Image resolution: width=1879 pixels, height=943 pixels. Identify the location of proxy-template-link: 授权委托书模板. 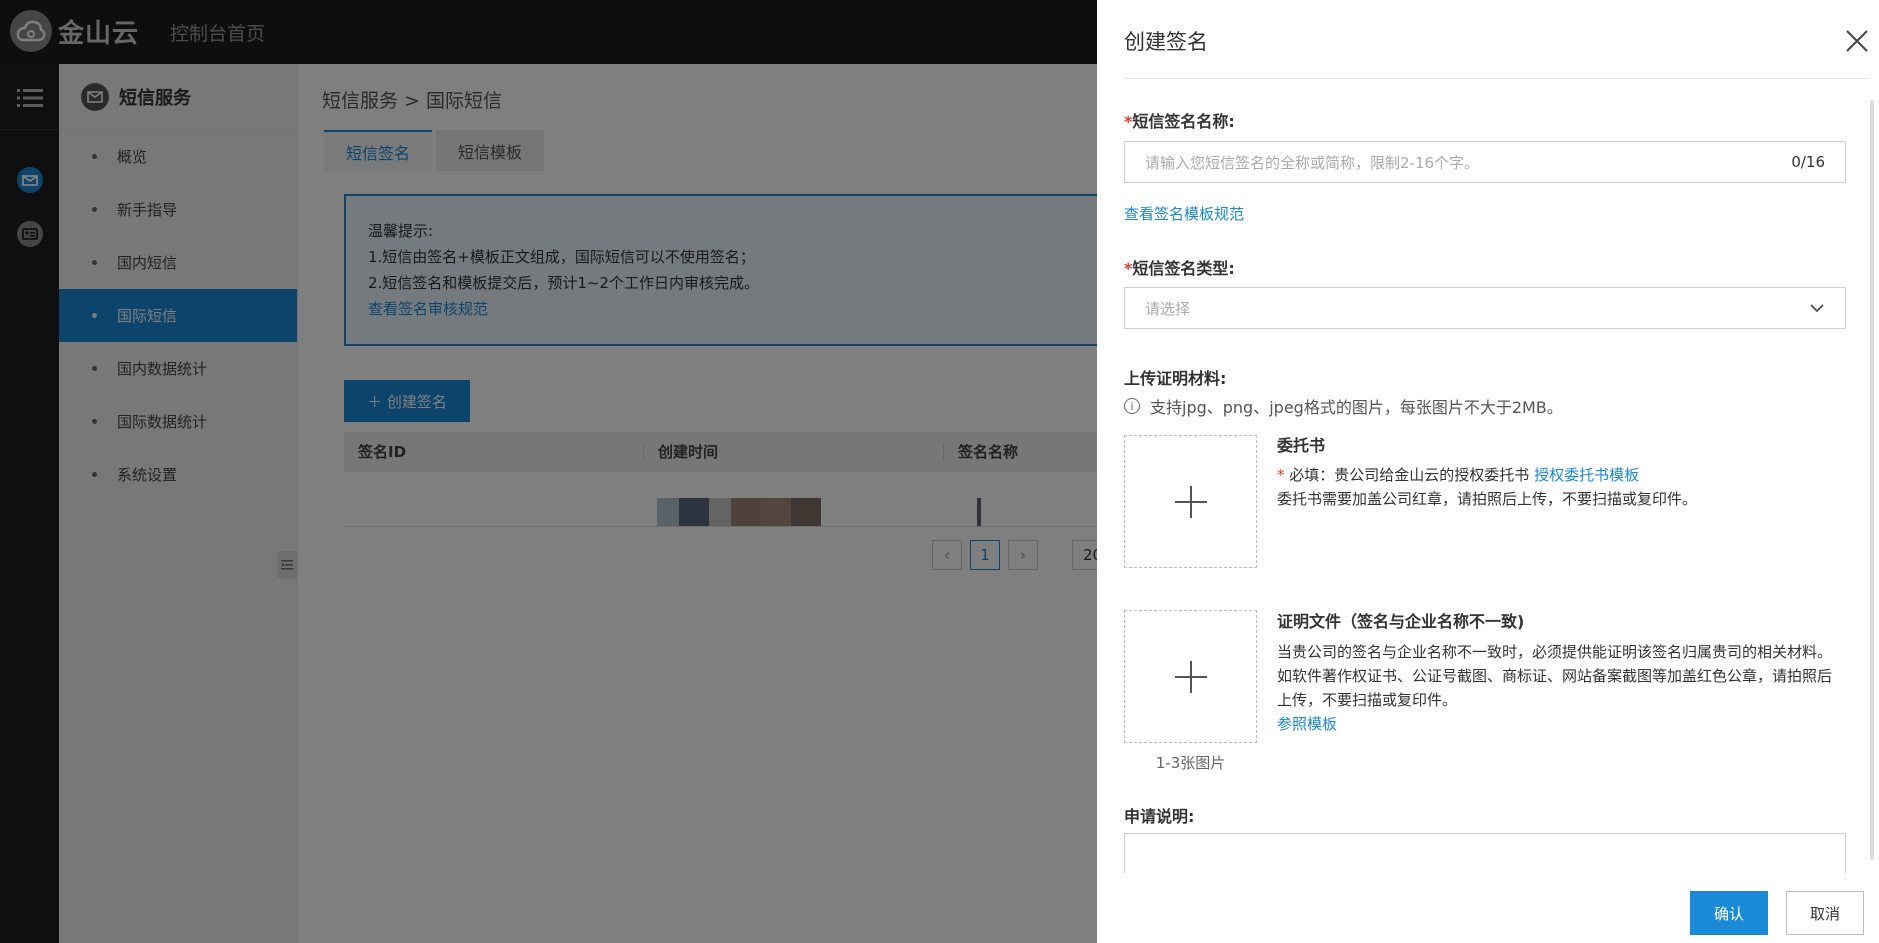
(1586, 475).